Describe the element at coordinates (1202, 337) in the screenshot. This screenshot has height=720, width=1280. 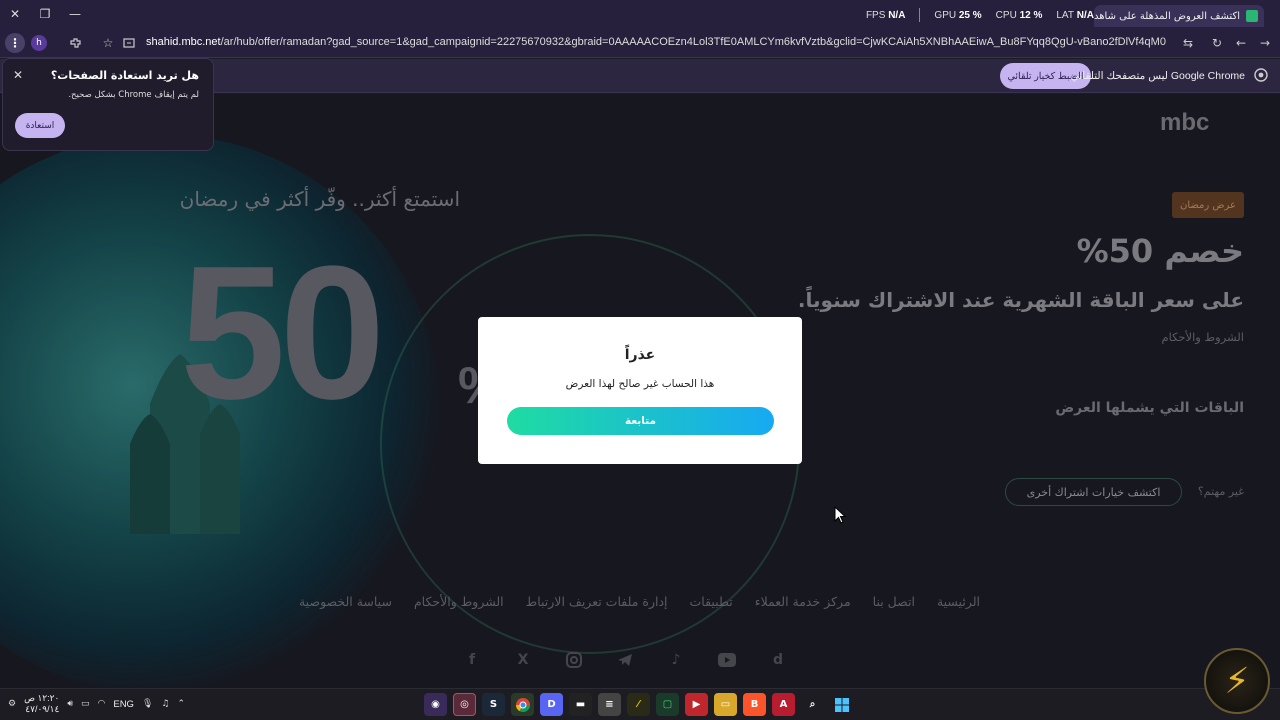
I see `terms-link: الشروط والأحكام` at that location.